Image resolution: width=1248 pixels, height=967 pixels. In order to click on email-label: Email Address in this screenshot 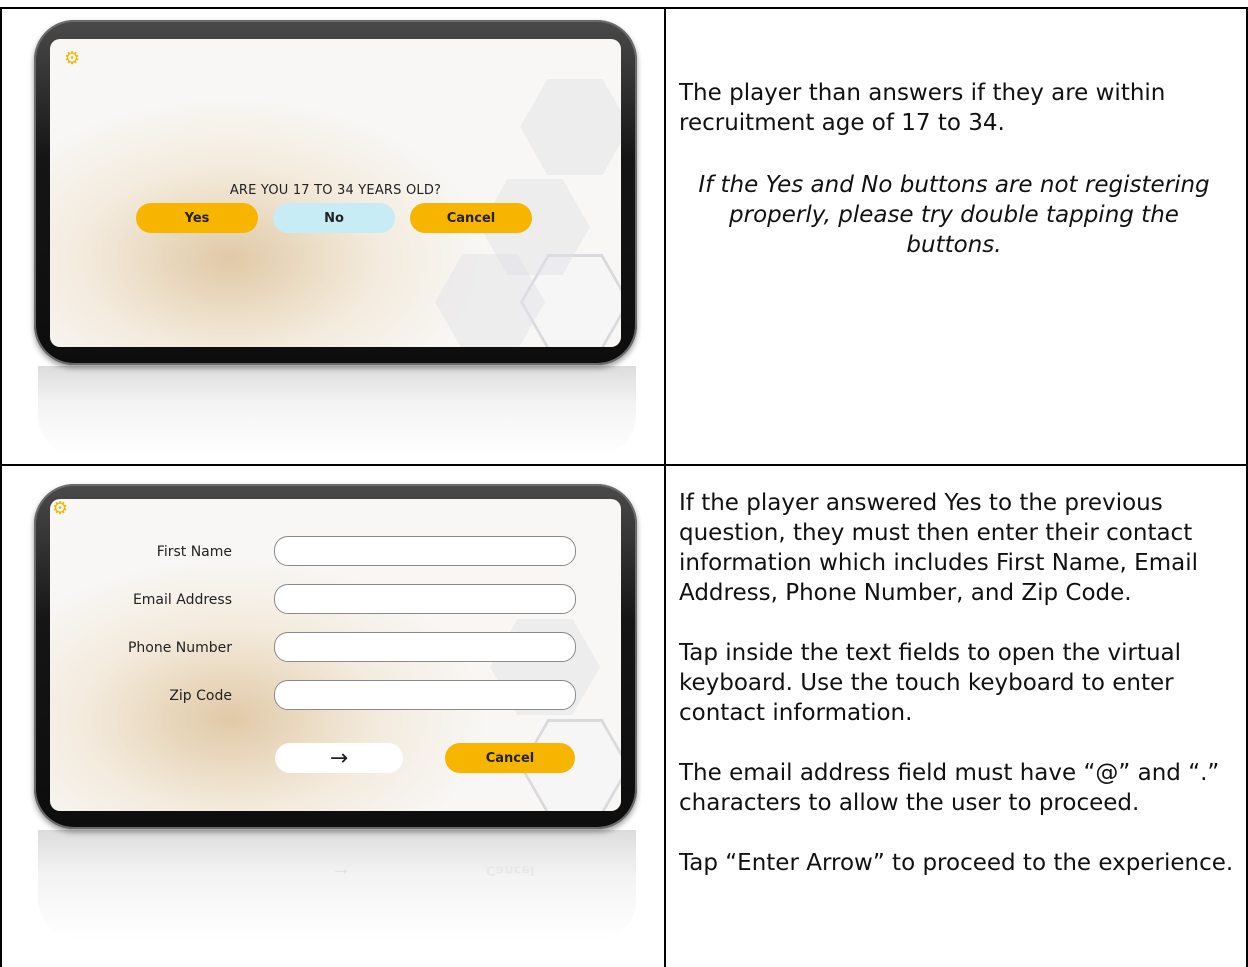, I will do `click(182, 600)`.